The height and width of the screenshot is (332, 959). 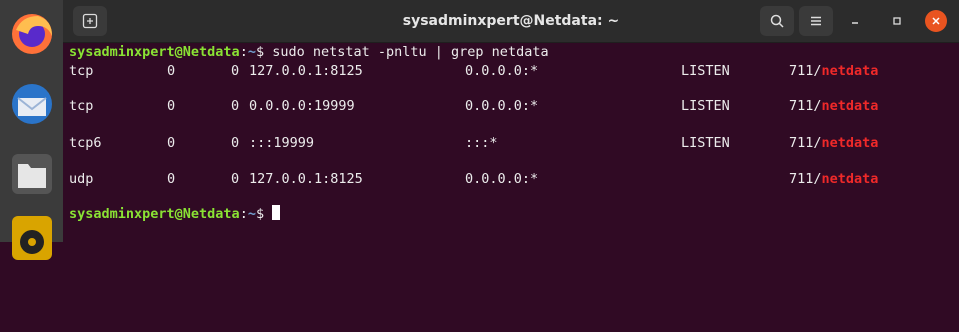 I want to click on local-address-cell: :::19999, so click(x=282, y=143).